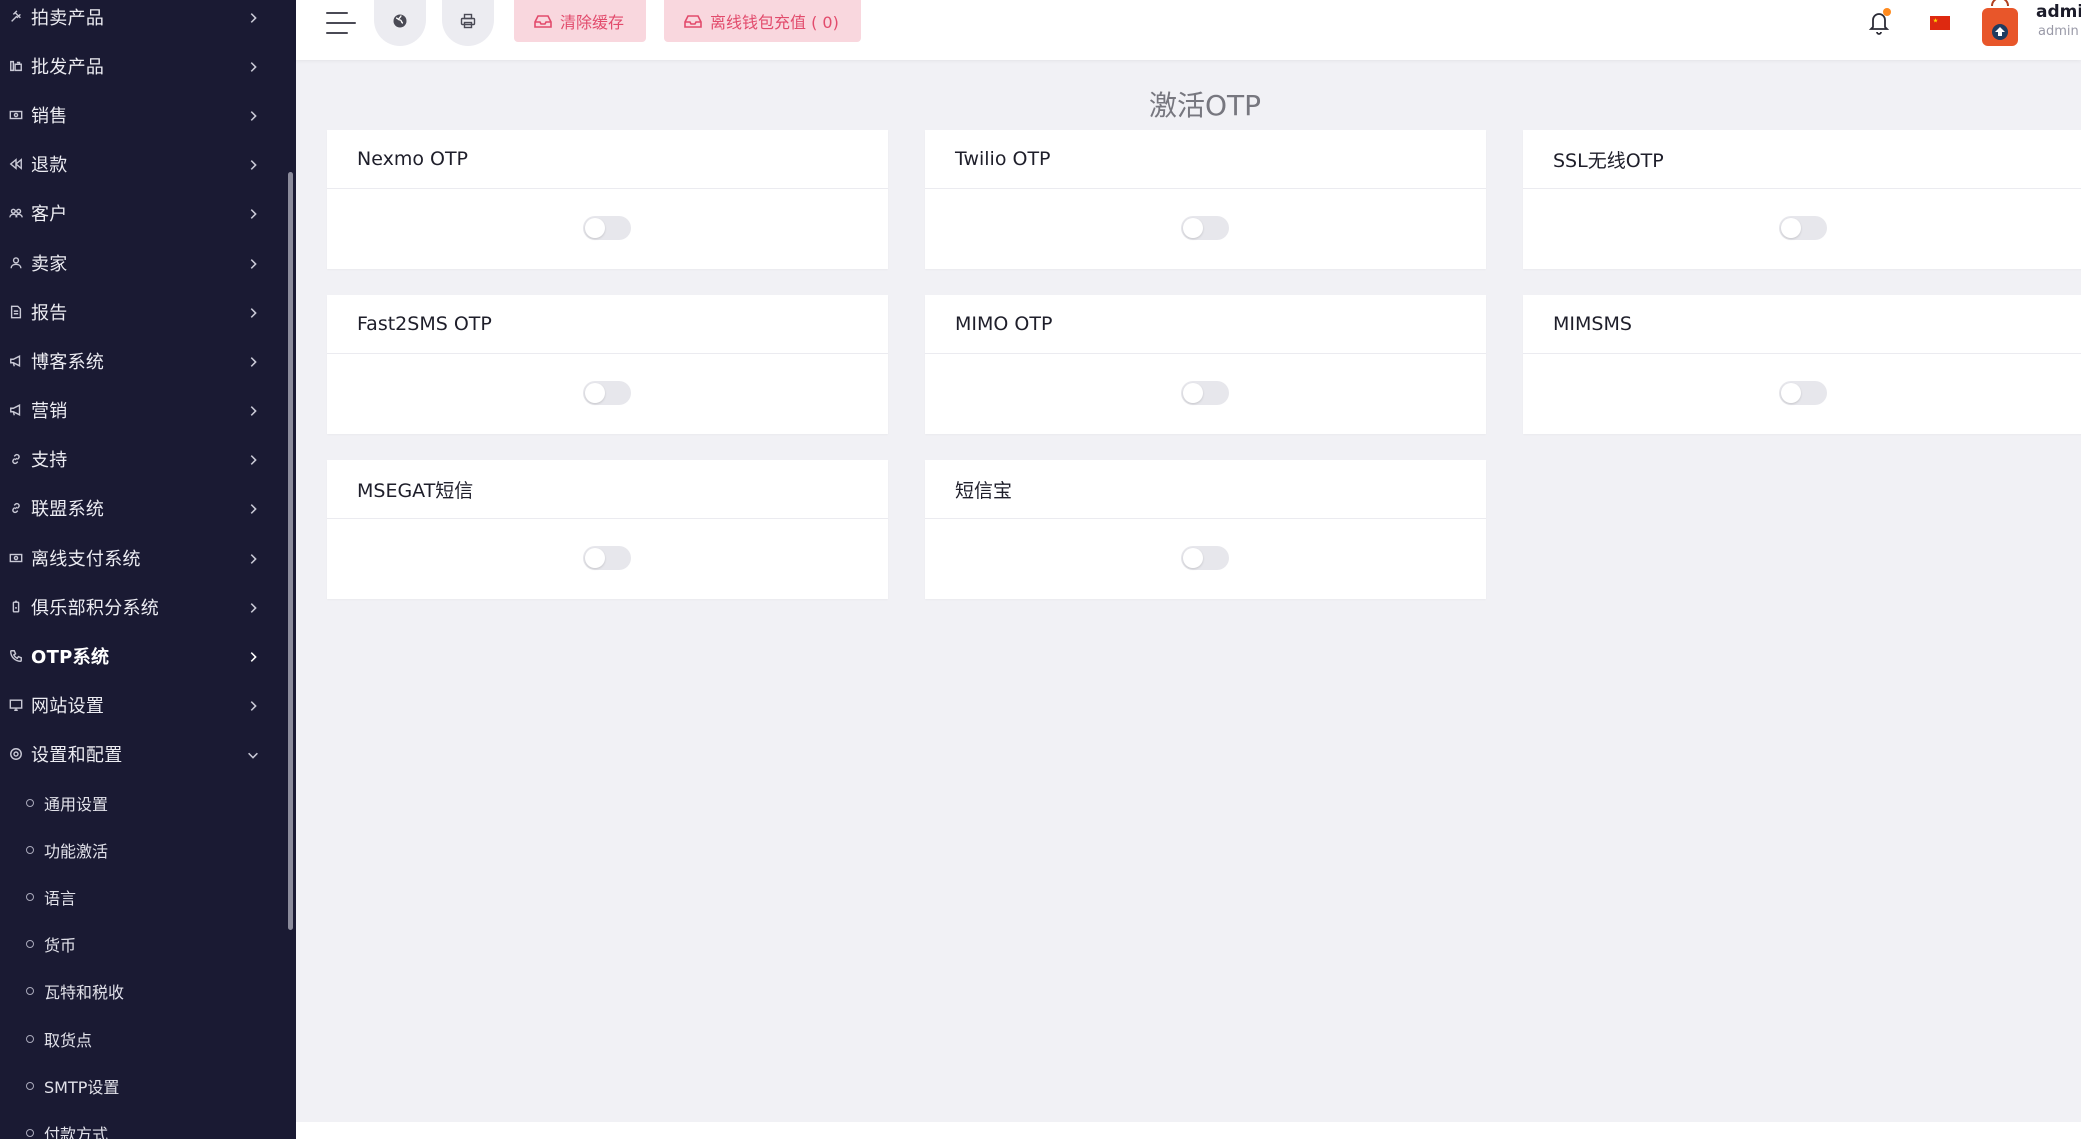 Image resolution: width=2081 pixels, height=1139 pixels. Describe the element at coordinates (142, 213) in the screenshot. I see `sidebar-item-customers: 客户` at that location.